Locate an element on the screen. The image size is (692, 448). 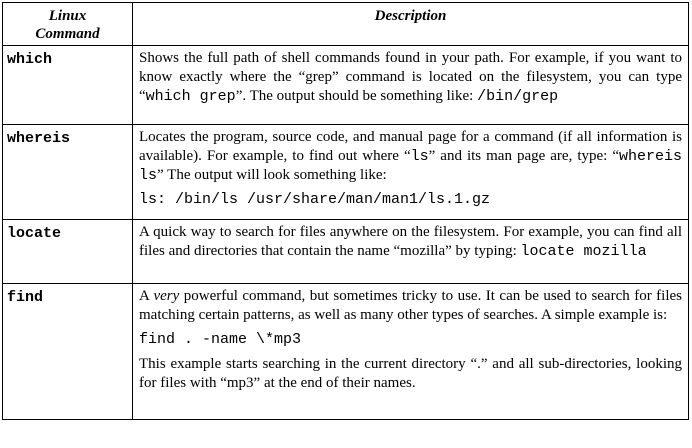
desc-text: ”. The output should be something like: is located at coordinates (356, 96).